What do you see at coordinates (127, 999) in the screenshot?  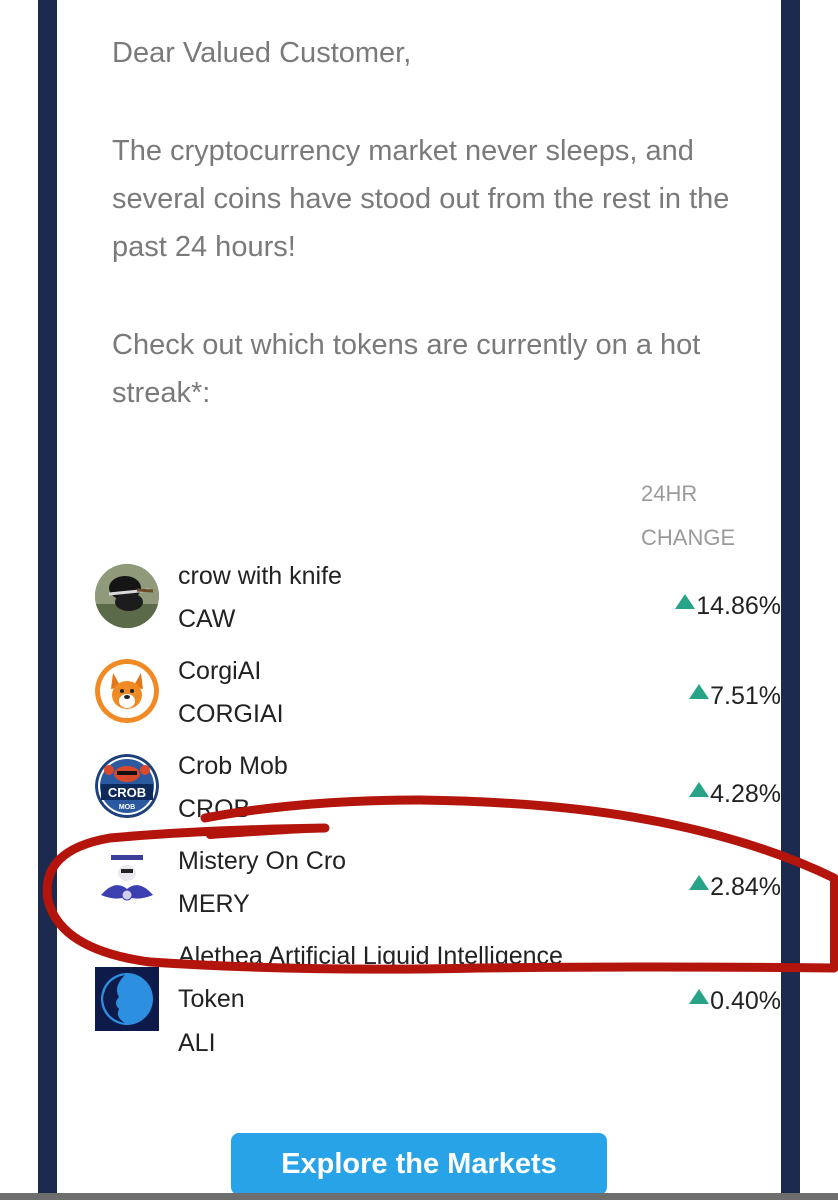 I see `ali-logo-icon` at bounding box center [127, 999].